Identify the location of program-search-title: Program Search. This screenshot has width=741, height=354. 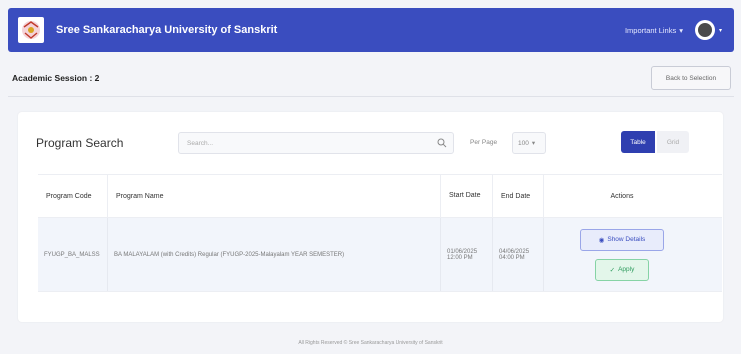
(80, 143).